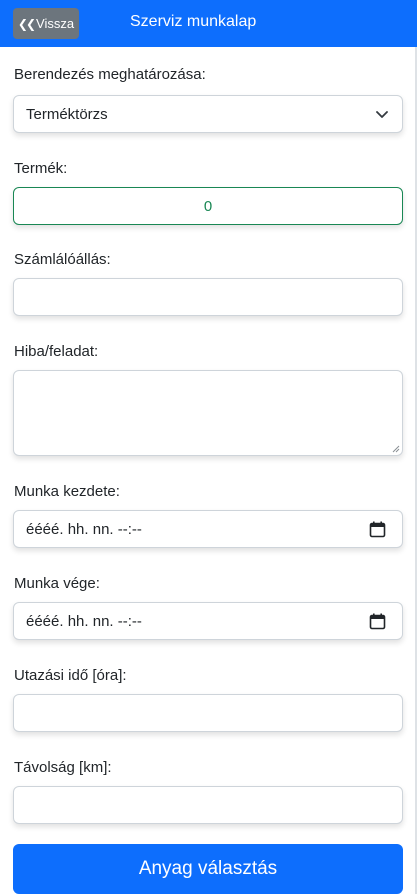  What do you see at coordinates (208, 413) in the screenshot?
I see `issue-textarea` at bounding box center [208, 413].